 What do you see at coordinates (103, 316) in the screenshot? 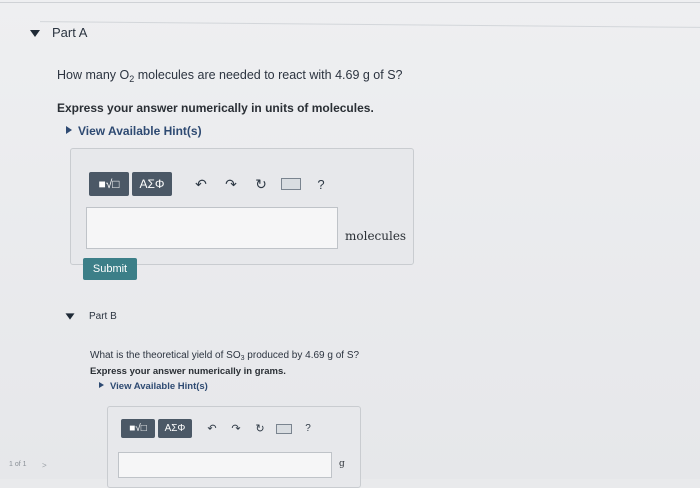
I see `part-b-title: Part B` at bounding box center [103, 316].